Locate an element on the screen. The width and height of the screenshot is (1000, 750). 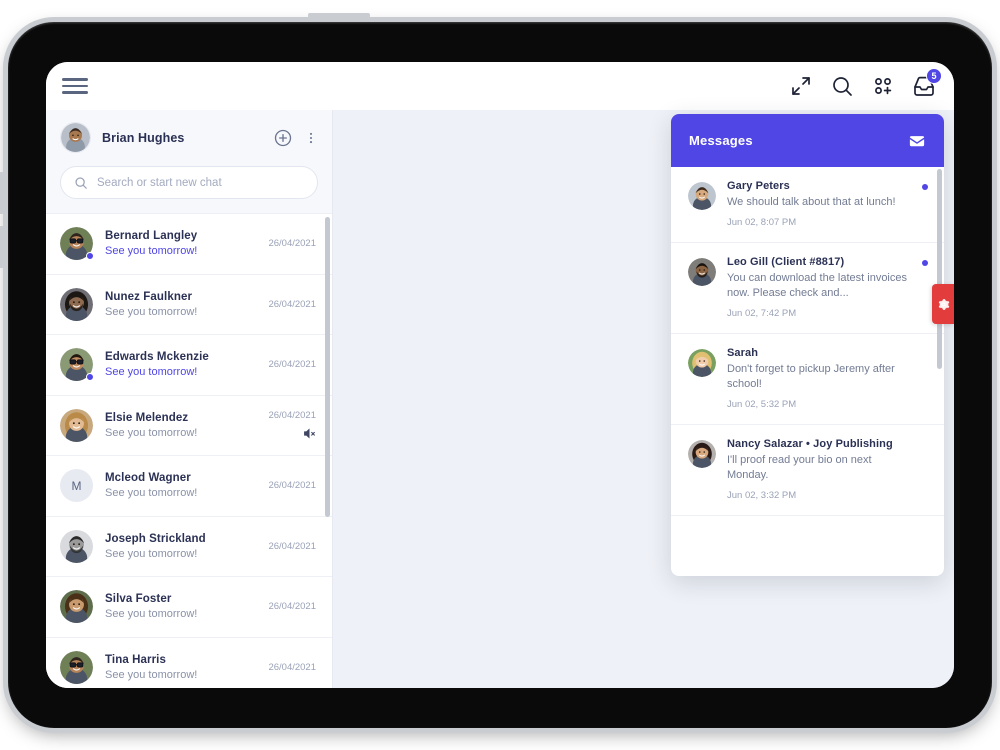
chat-item-text: Nunez Faulkner See you tomorrow! is located at coordinates (180, 304).